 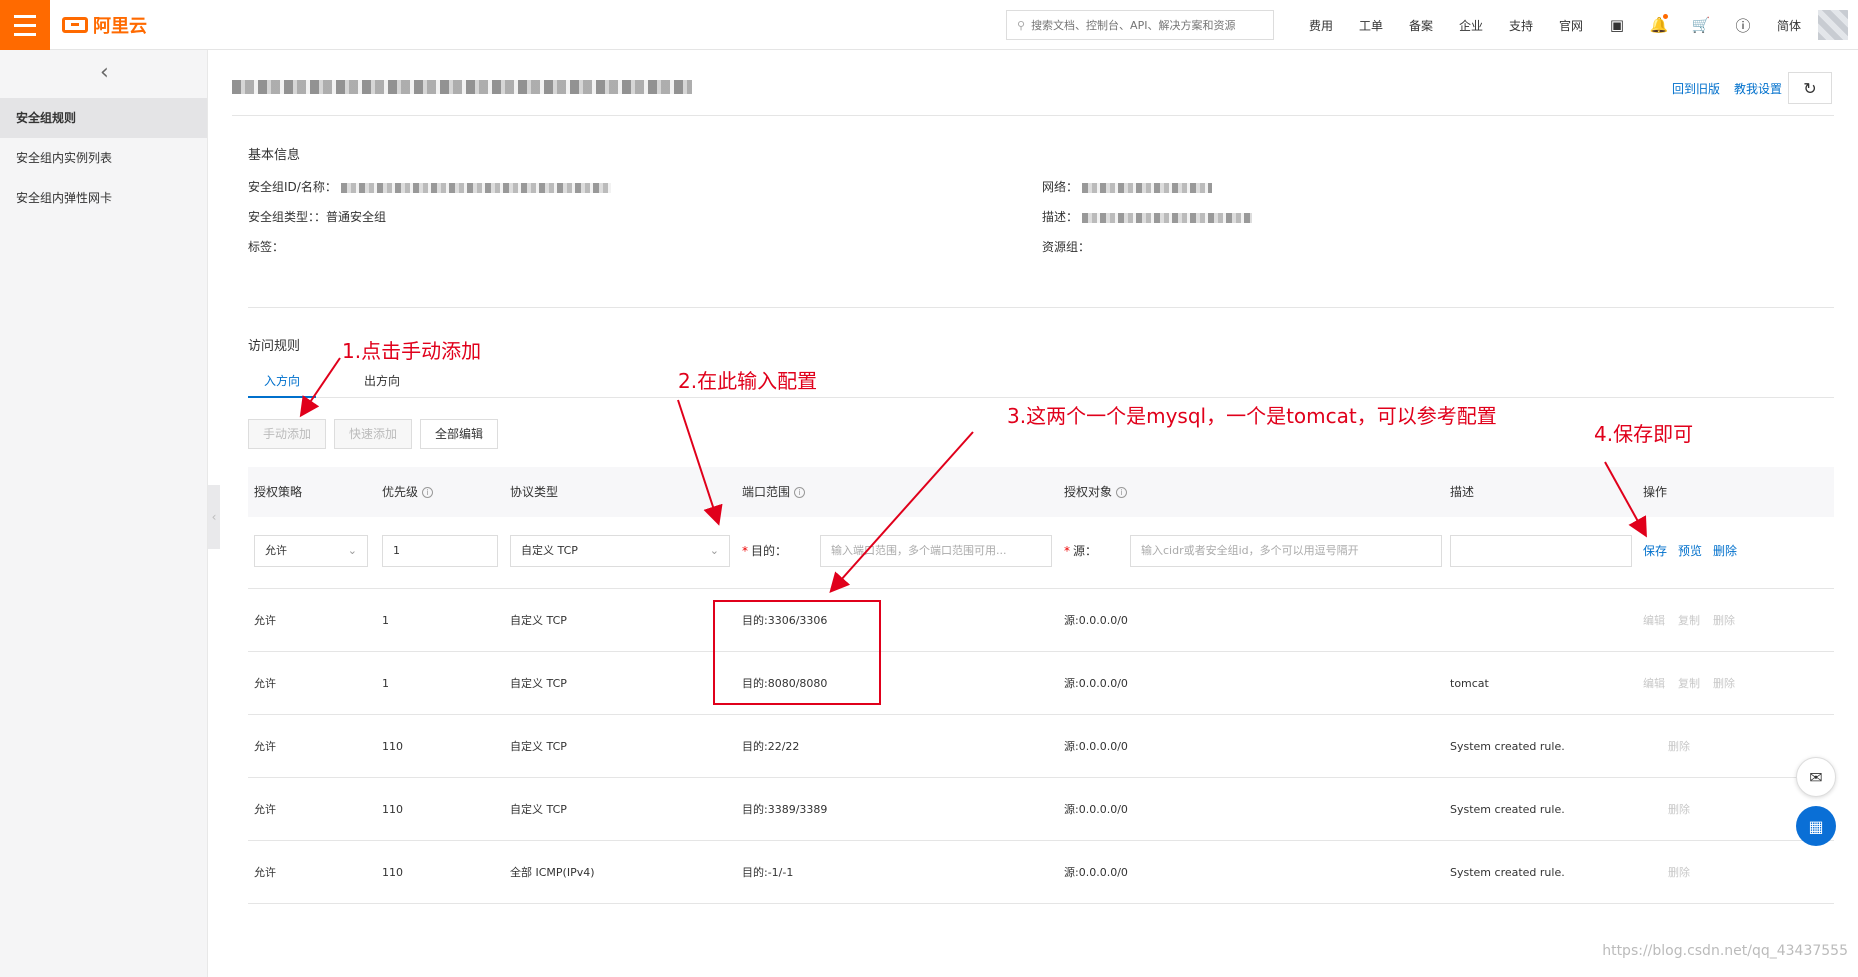 What do you see at coordinates (1816, 826) in the screenshot?
I see `apps-icon: ▦` at bounding box center [1816, 826].